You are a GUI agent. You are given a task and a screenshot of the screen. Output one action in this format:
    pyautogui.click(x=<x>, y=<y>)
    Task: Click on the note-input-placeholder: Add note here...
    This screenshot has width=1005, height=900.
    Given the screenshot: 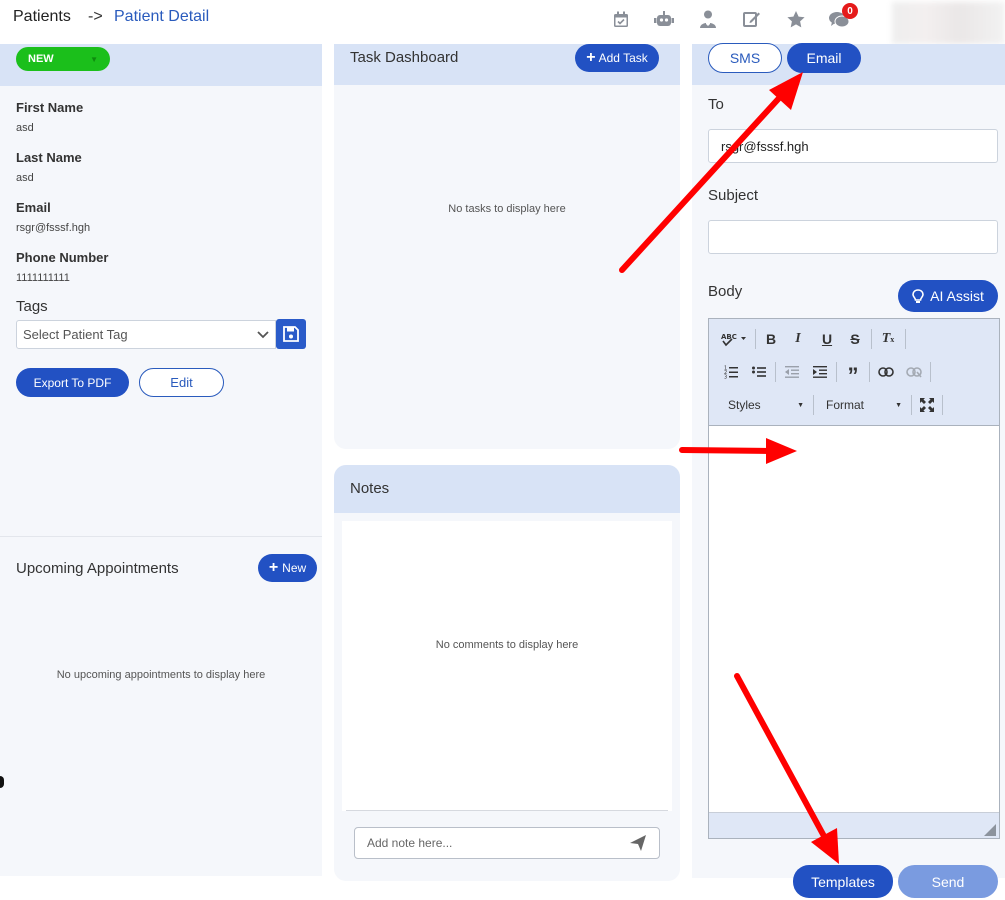 What is the action you would take?
    pyautogui.click(x=410, y=843)
    